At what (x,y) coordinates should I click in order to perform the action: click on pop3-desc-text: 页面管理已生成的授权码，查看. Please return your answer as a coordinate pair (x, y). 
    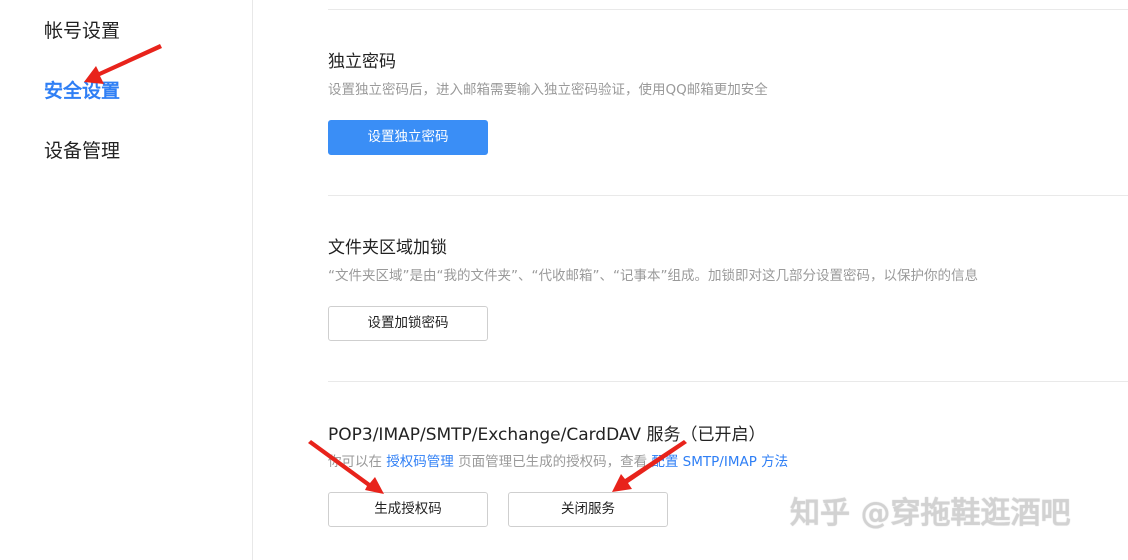
    Looking at the image, I should click on (553, 462).